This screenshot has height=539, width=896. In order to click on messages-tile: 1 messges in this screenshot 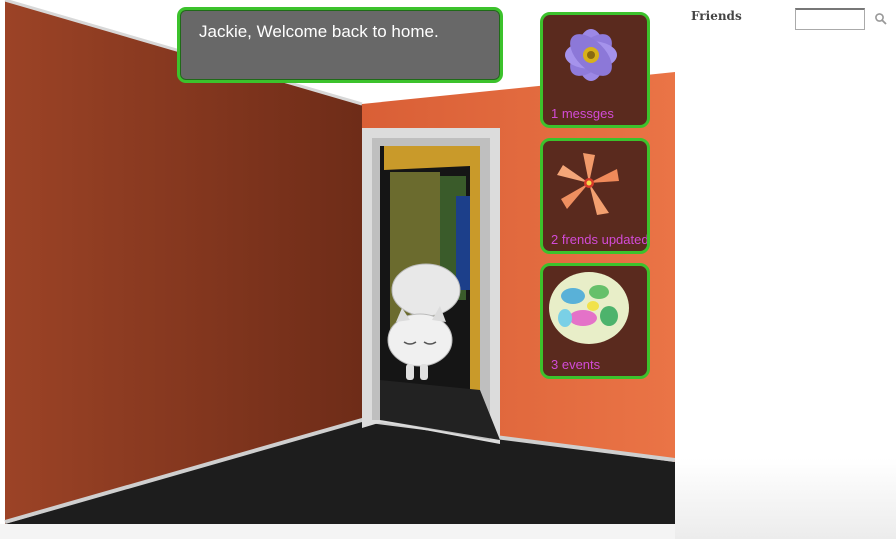, I will do `click(595, 70)`.